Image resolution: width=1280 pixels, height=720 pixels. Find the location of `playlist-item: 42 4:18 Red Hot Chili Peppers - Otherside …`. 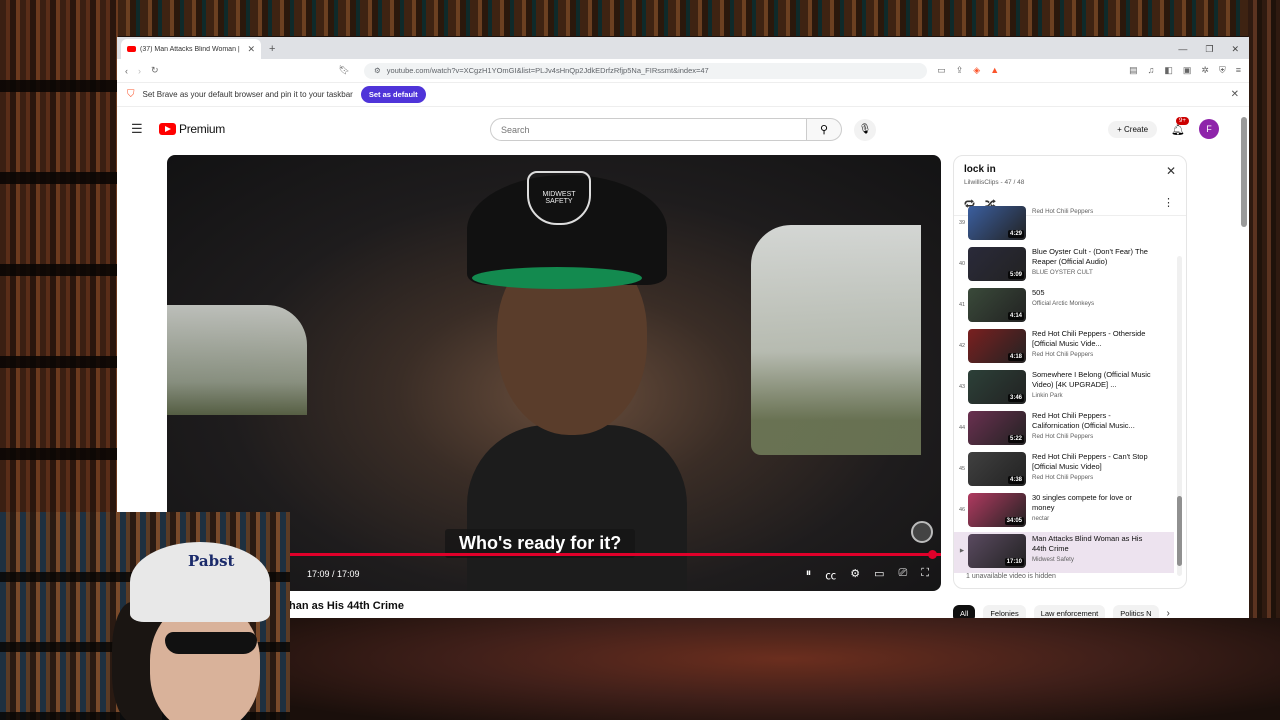

playlist-item: 42 4:18 Red Hot Chili Peppers - Otherside … is located at coordinates (1064, 347).